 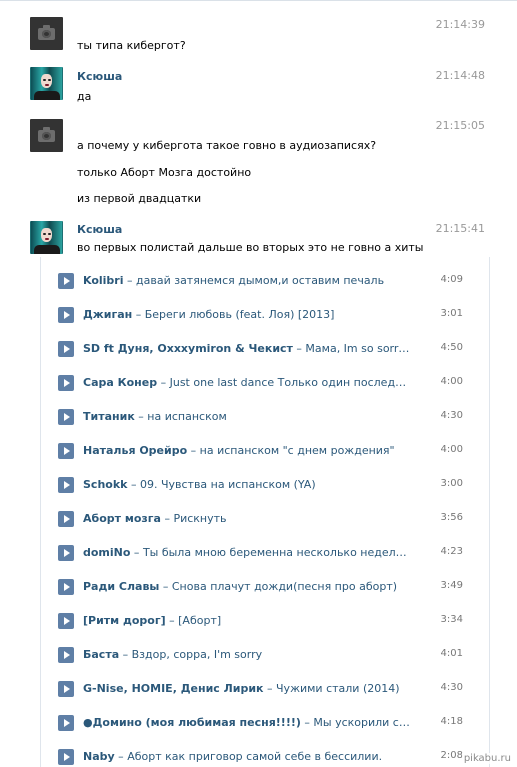 What do you see at coordinates (248, 518) in the screenshot?
I see `track-name: Аборт мозга – Рискнуть` at bounding box center [248, 518].